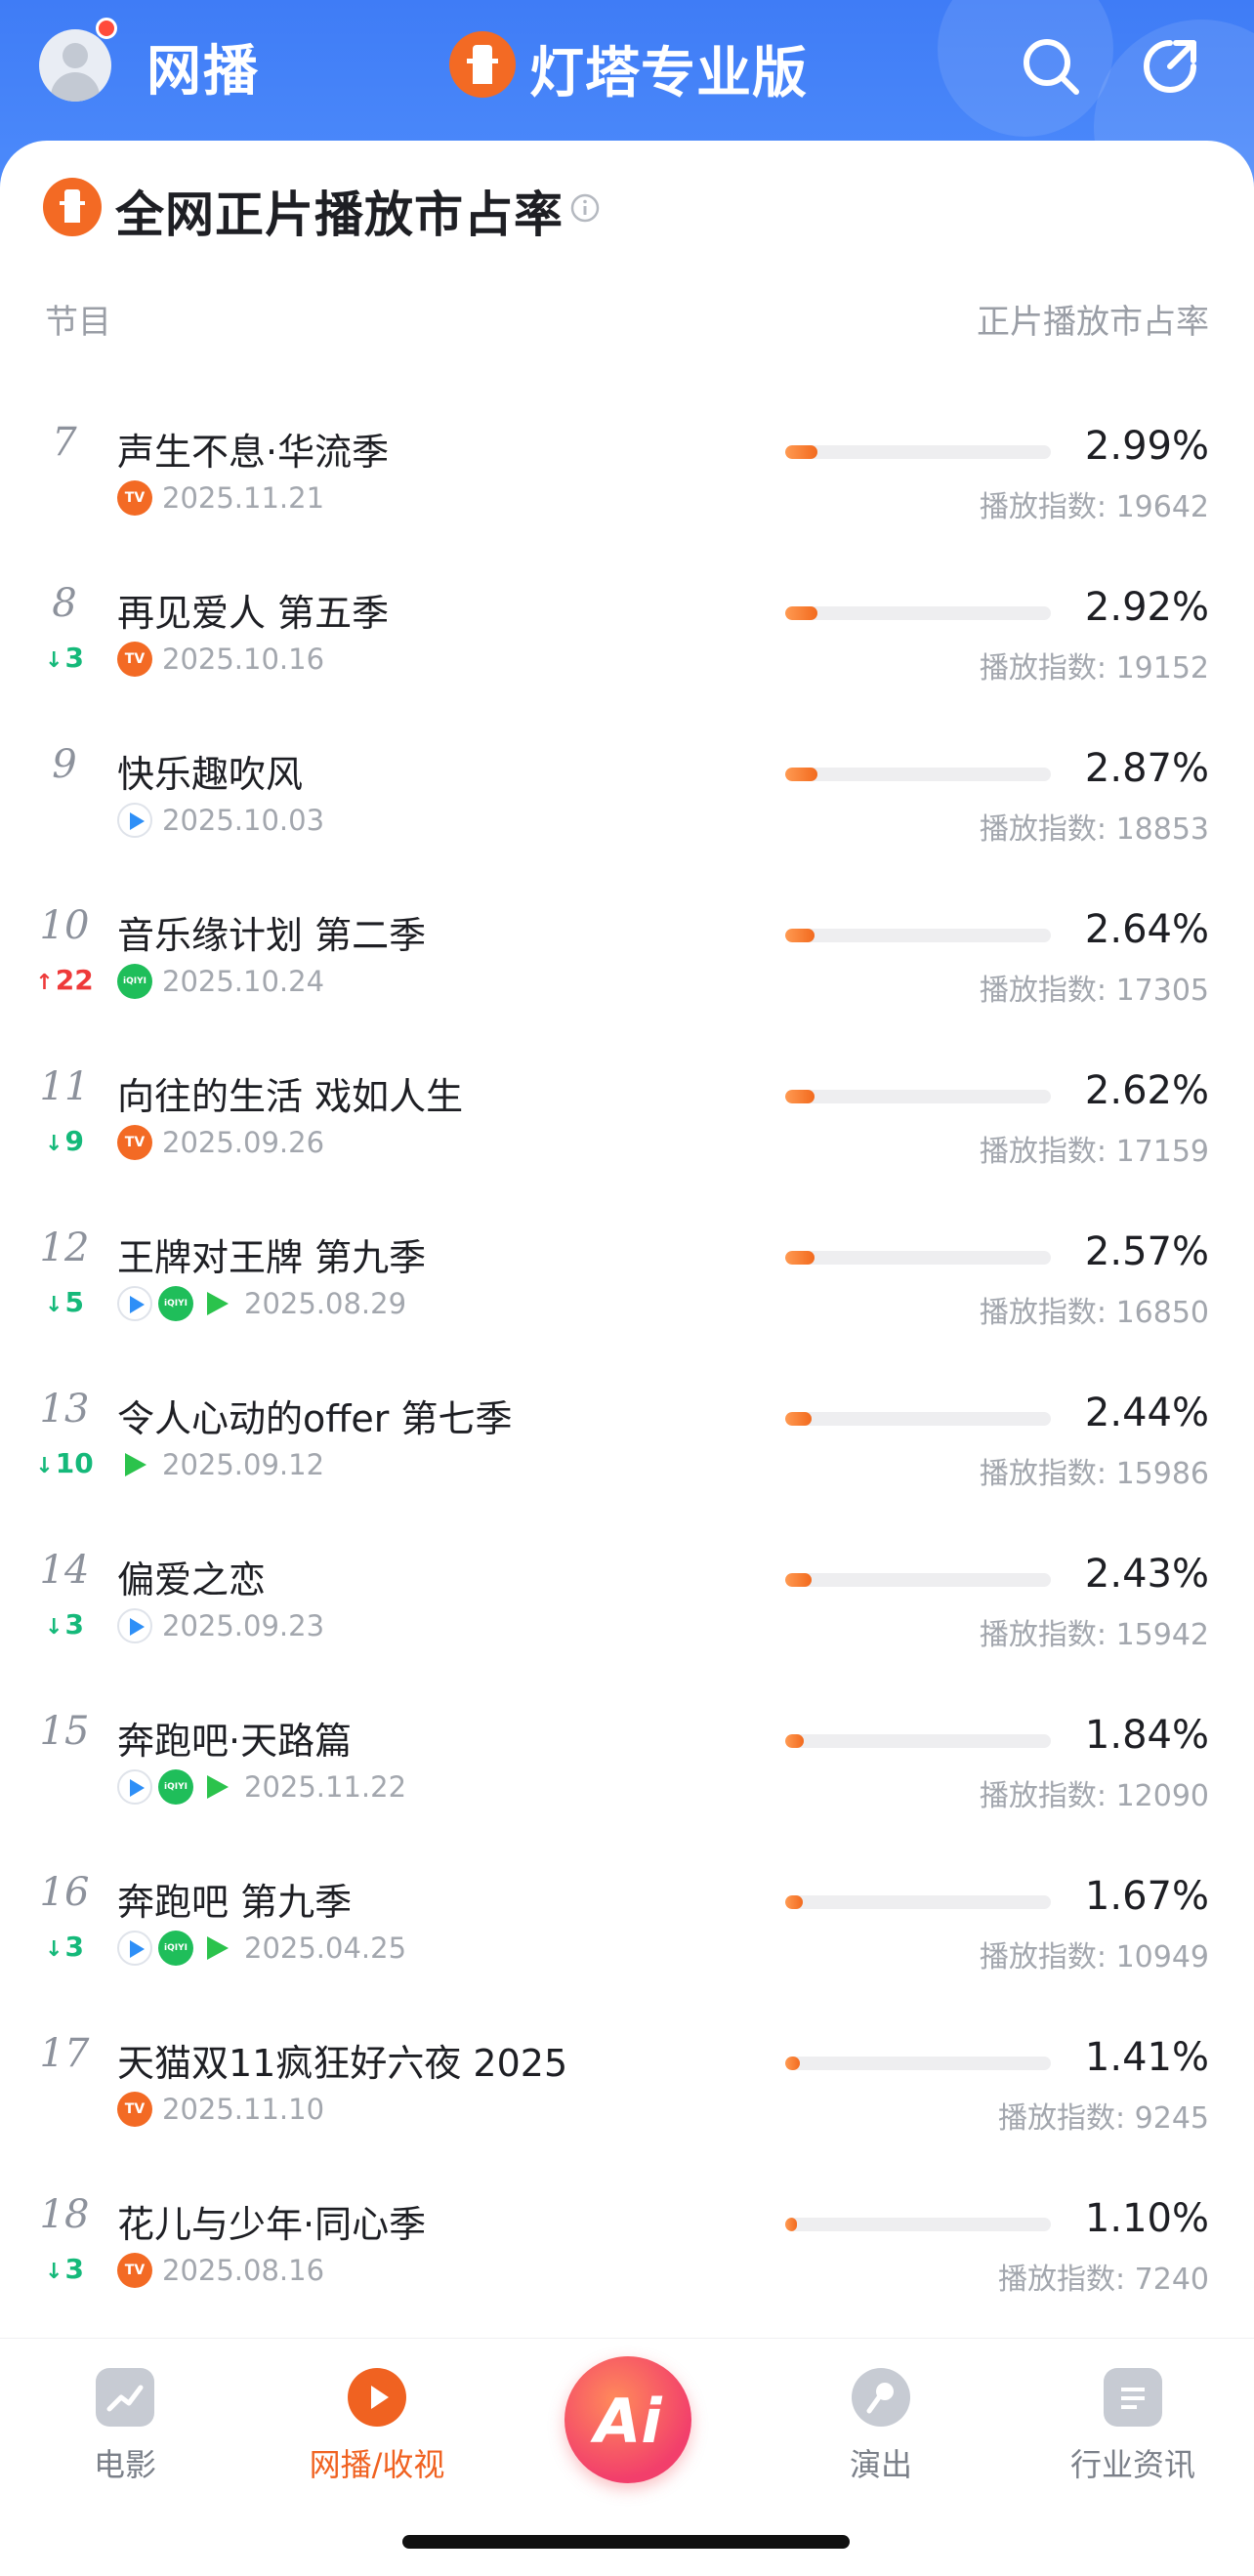 This screenshot has width=1254, height=2576. Describe the element at coordinates (210, 771) in the screenshot. I see `program-name: 快乐趣吹风` at that location.